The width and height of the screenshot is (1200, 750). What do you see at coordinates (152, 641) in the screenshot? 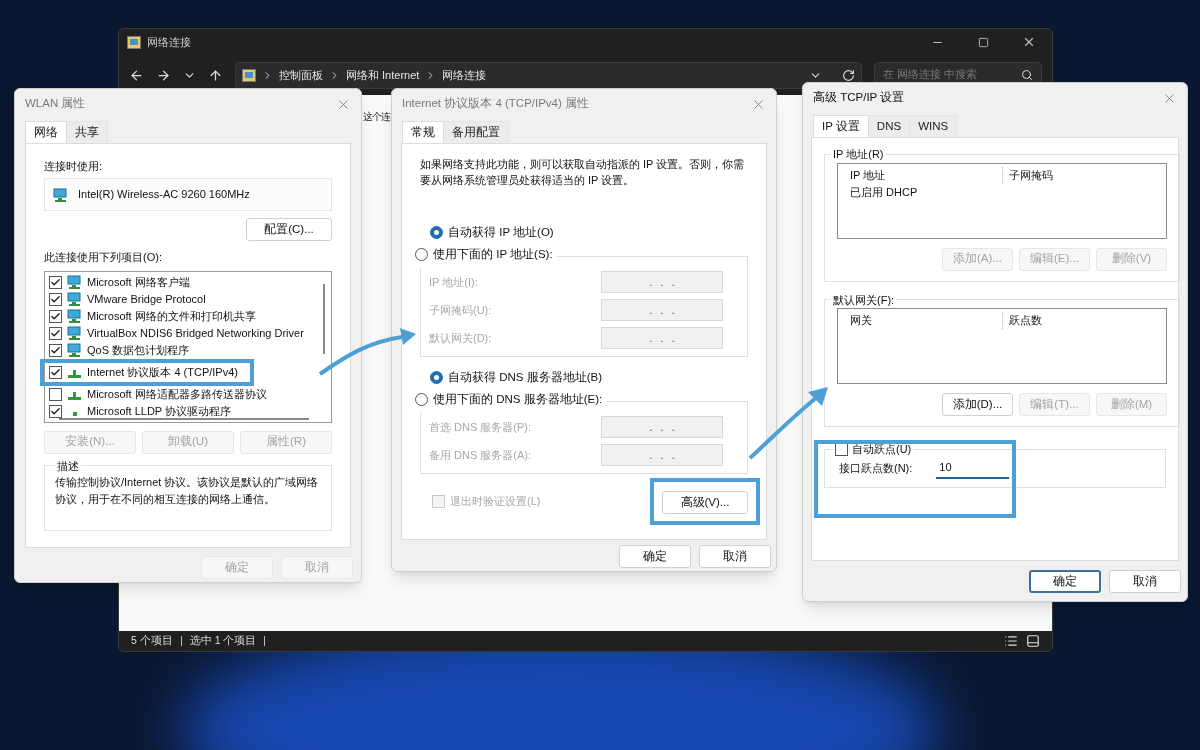
I see `status-text: 5 个项目` at bounding box center [152, 641].